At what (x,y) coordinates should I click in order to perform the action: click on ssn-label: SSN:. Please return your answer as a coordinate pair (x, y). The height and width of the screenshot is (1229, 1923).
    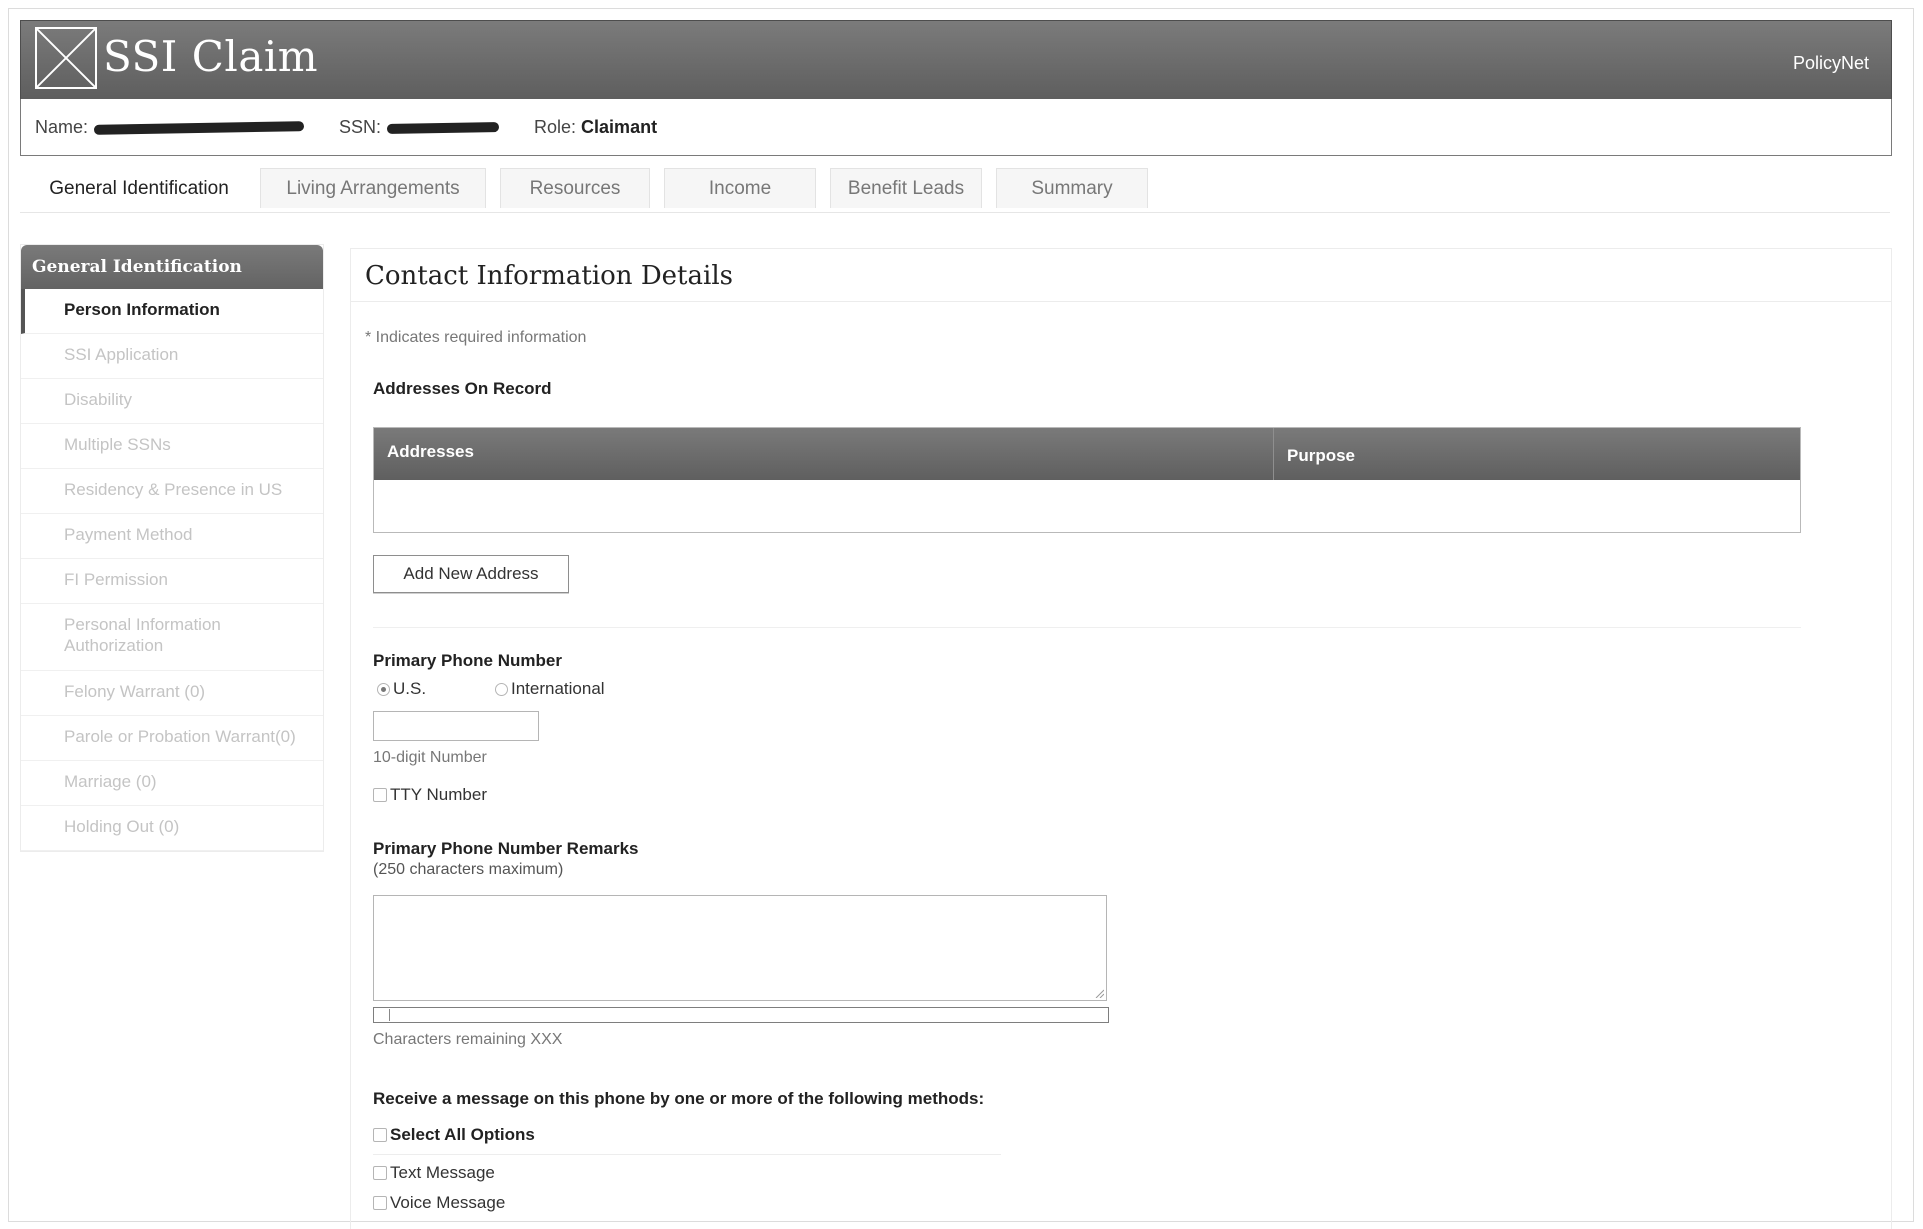
    Looking at the image, I should click on (360, 127).